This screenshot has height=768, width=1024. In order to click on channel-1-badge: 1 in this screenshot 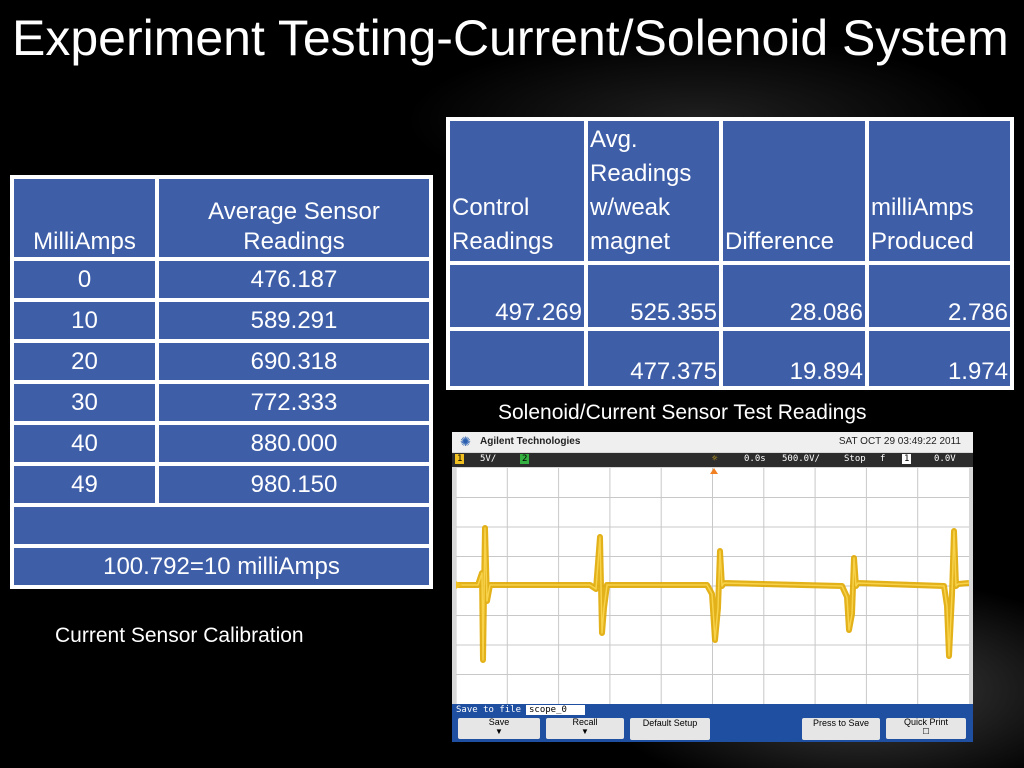, I will do `click(460, 459)`.